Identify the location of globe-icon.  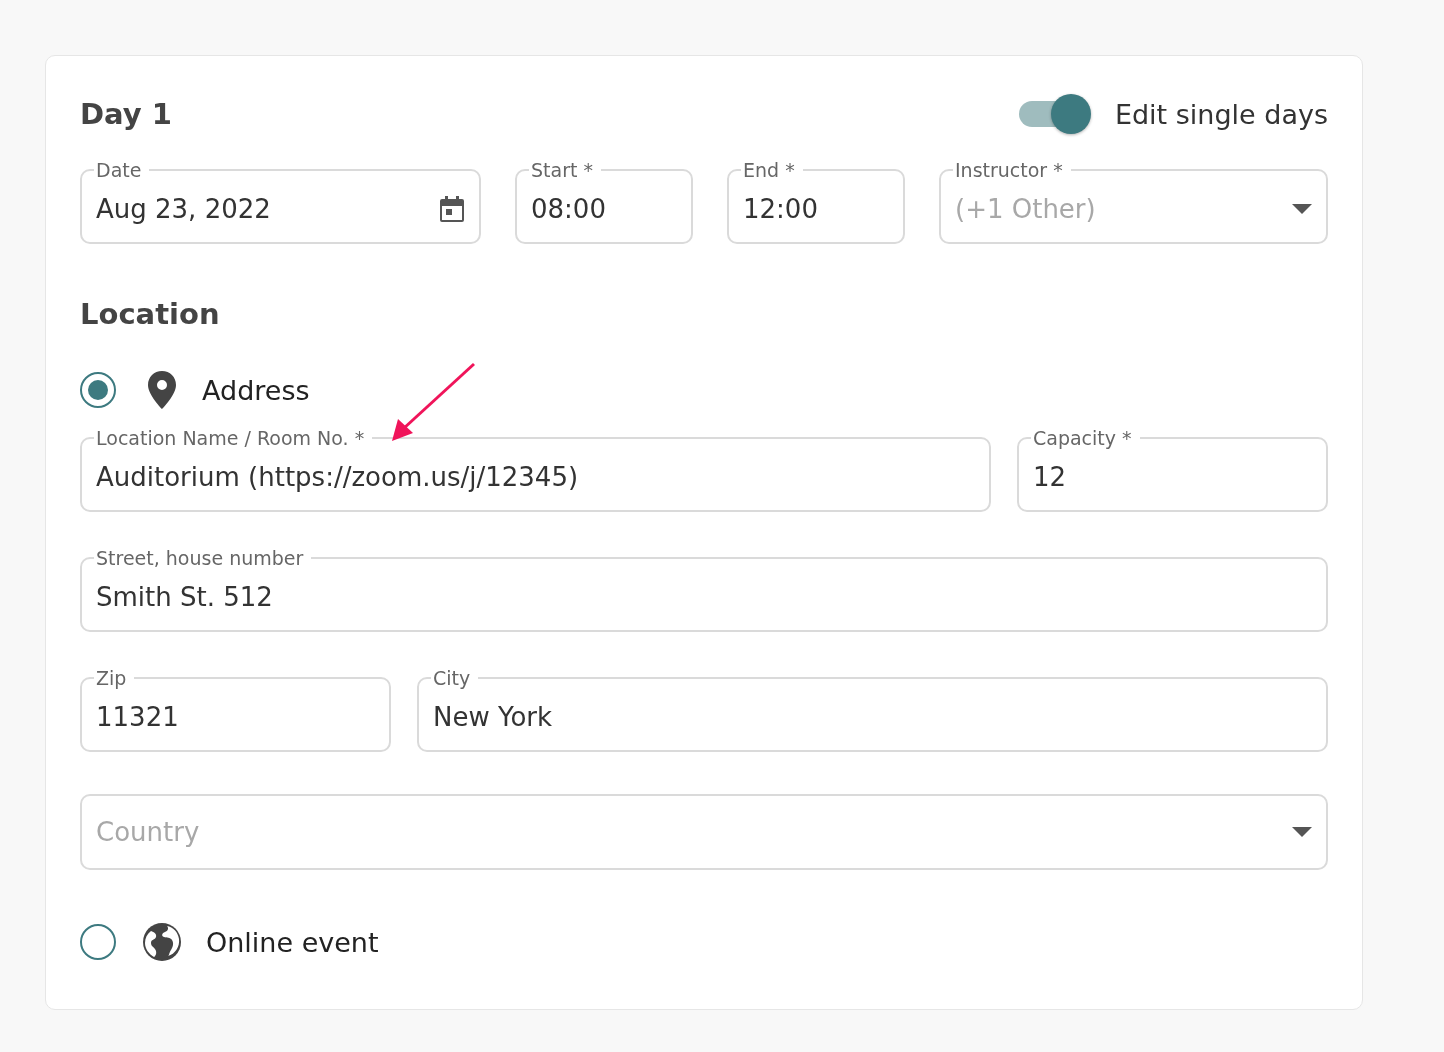
(162, 942).